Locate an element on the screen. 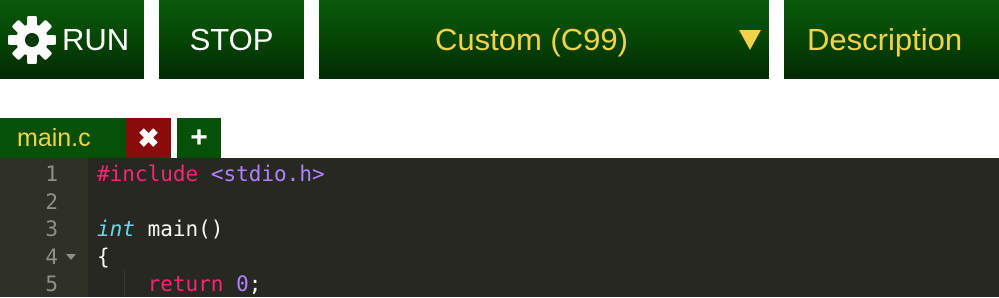  line-number: 5 is located at coordinates (51, 284).